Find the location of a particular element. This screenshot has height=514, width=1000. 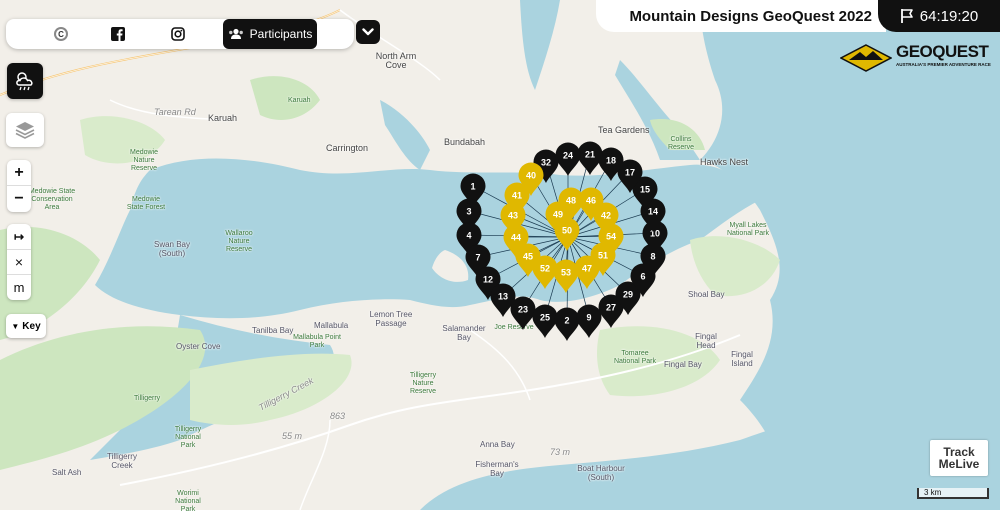

label-tilligerry-np: Tilligerry National Park is located at coordinates (188, 437).